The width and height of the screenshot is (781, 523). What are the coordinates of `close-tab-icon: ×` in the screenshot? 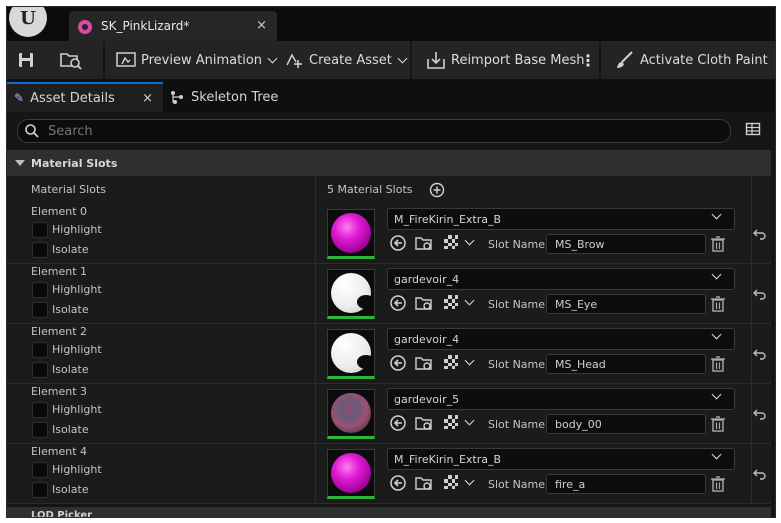 It's located at (147, 98).